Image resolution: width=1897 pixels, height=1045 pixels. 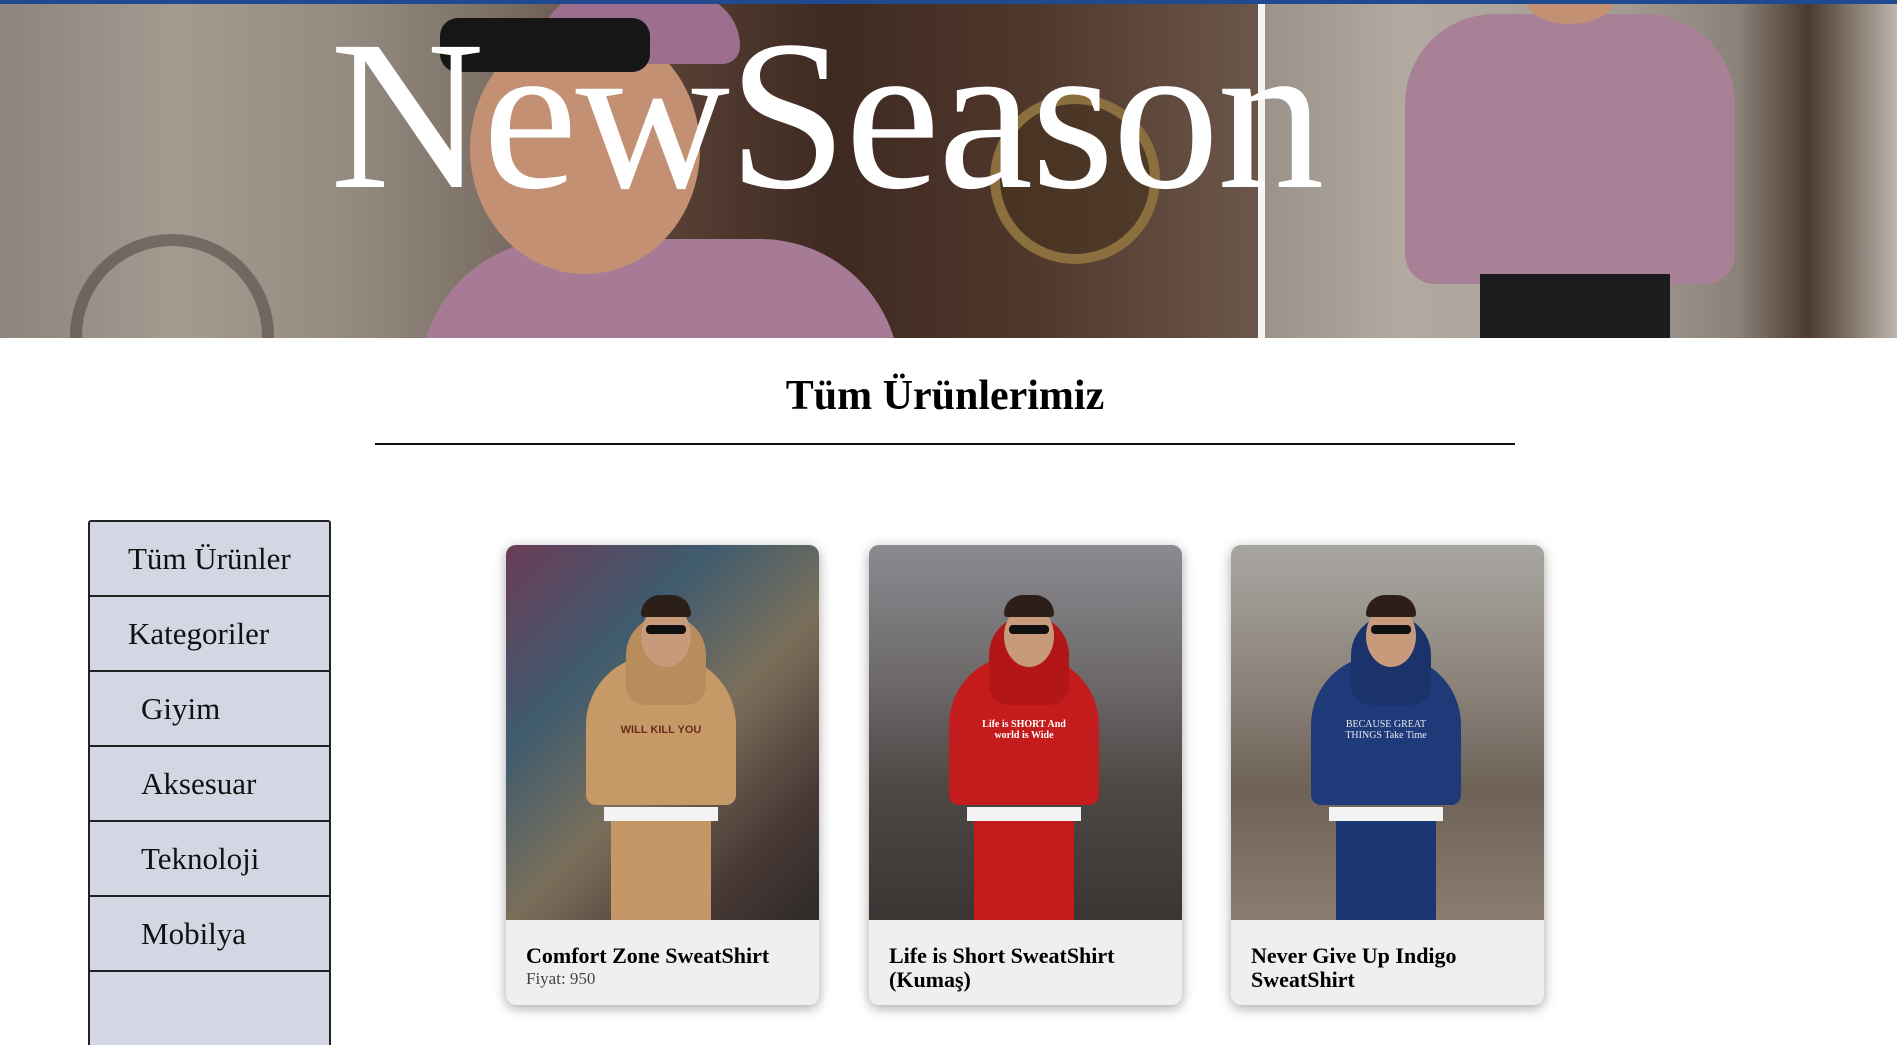 I want to click on product-image: Life is SHORT And world is Wide, so click(x=1025, y=732).